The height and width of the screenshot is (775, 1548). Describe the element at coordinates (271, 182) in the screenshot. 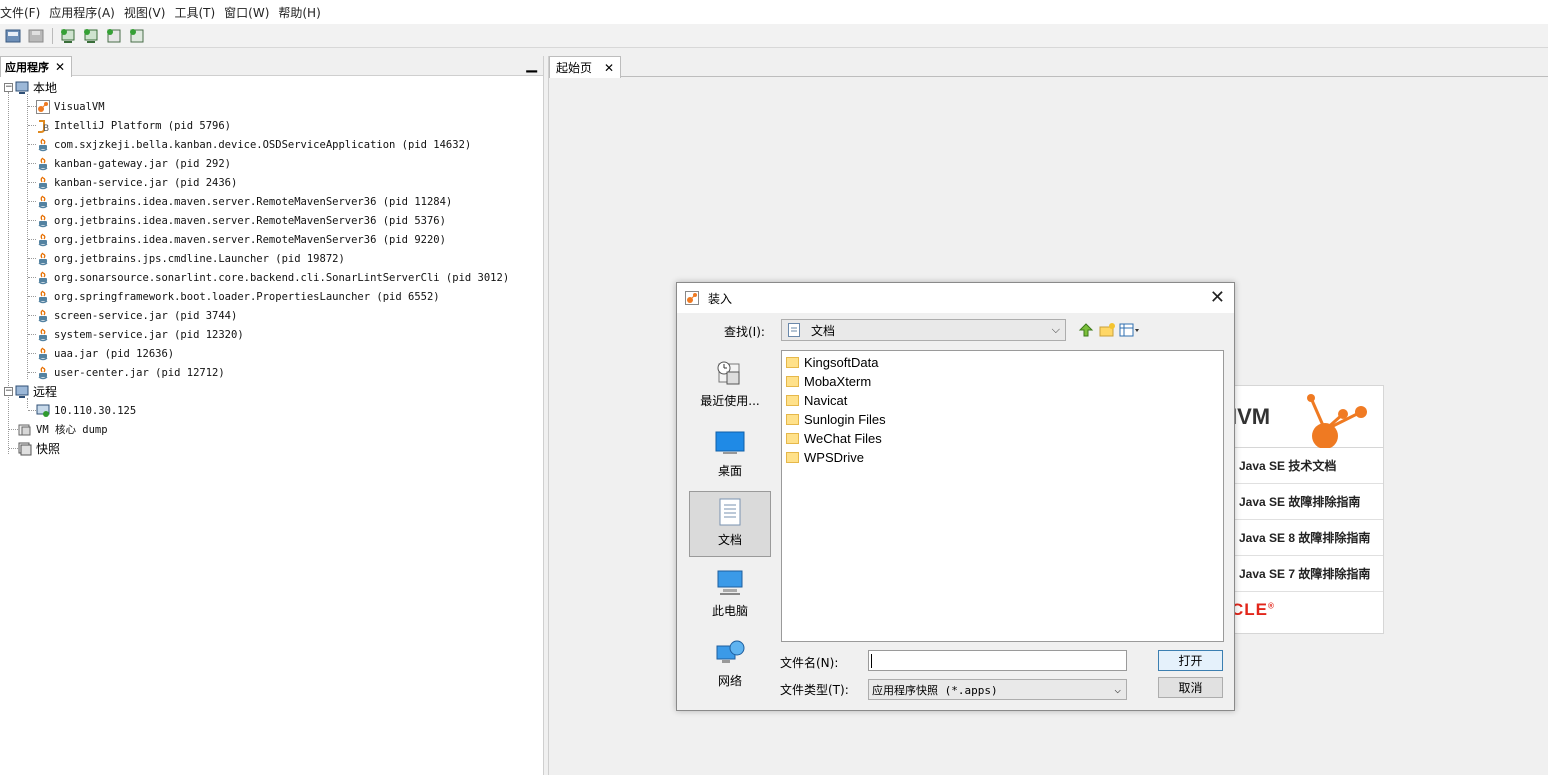

I see `tree-item-local-app: kanban-service.jar (pid 2436)` at that location.